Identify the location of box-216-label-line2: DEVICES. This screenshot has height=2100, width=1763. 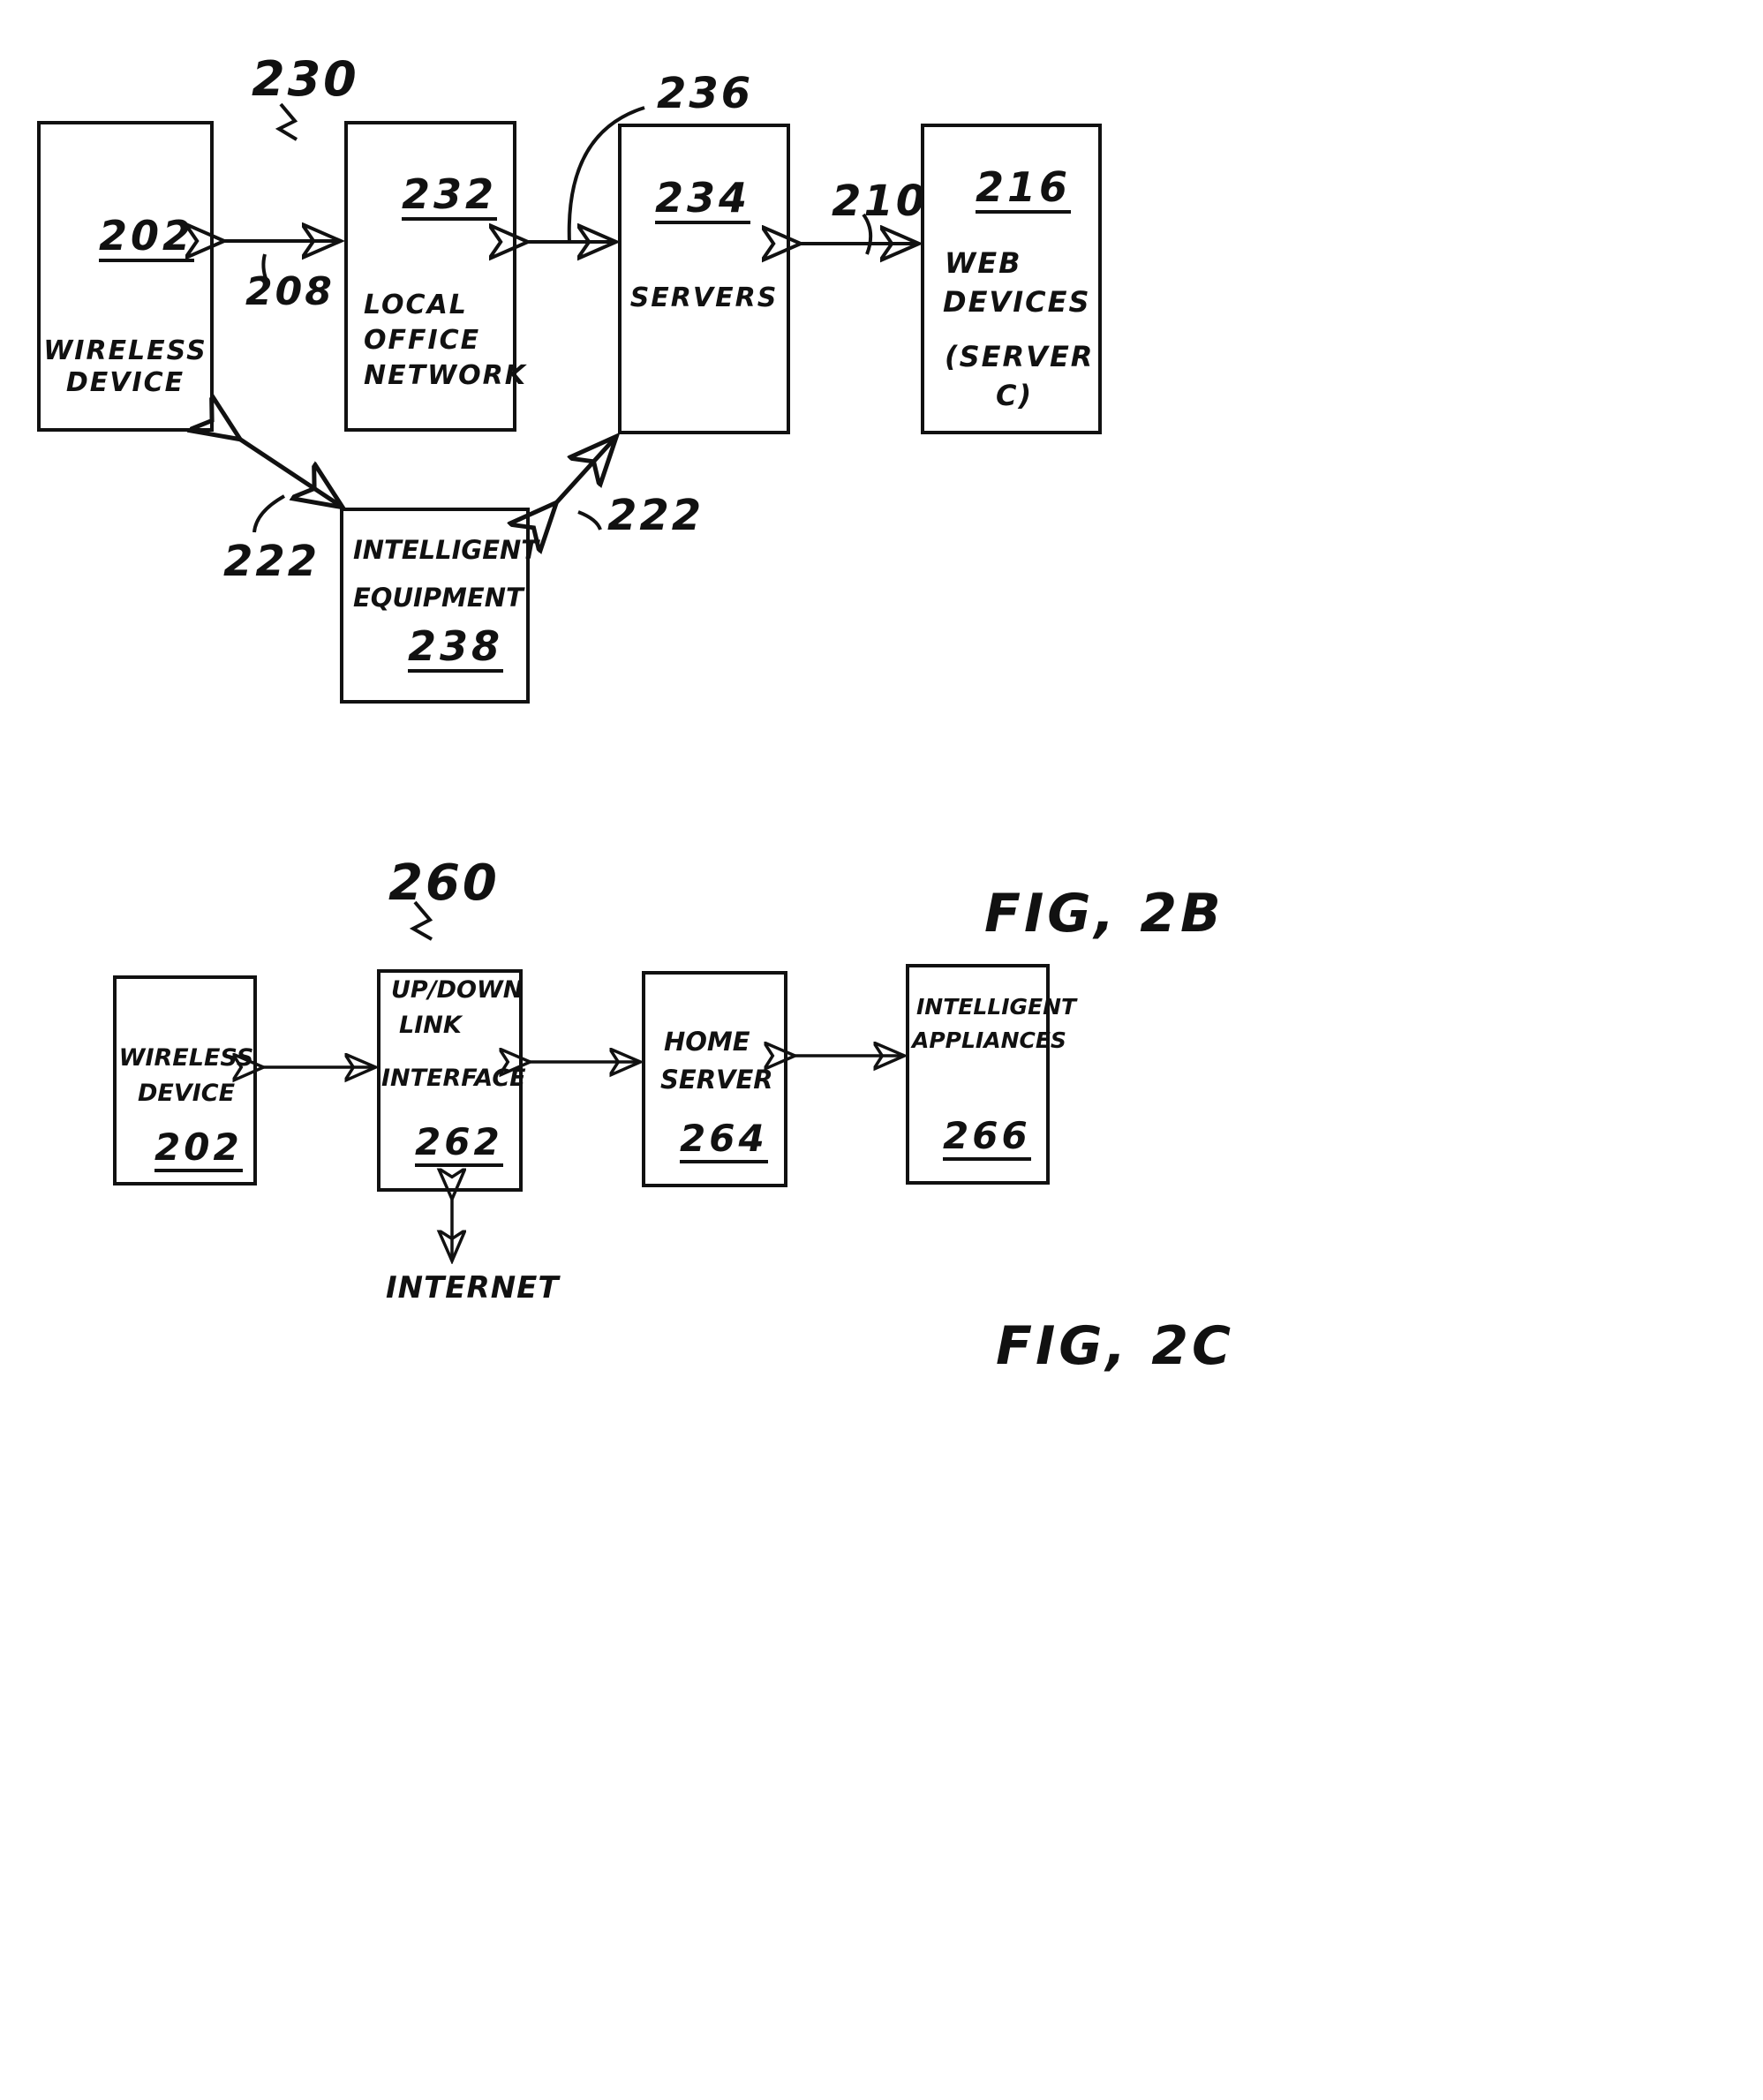
(1017, 302).